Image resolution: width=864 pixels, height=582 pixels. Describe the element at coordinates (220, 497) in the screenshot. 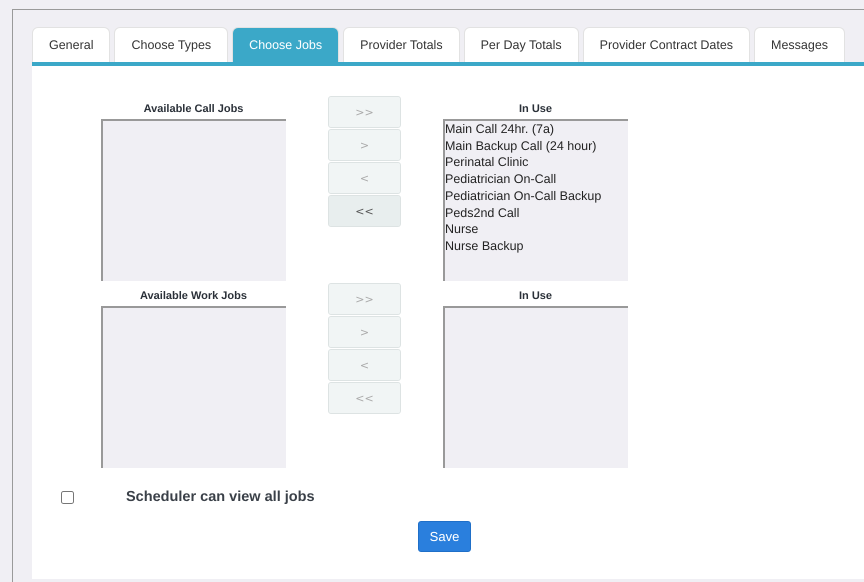

I see `checkbox-label: Scheduler can view all jobs` at that location.